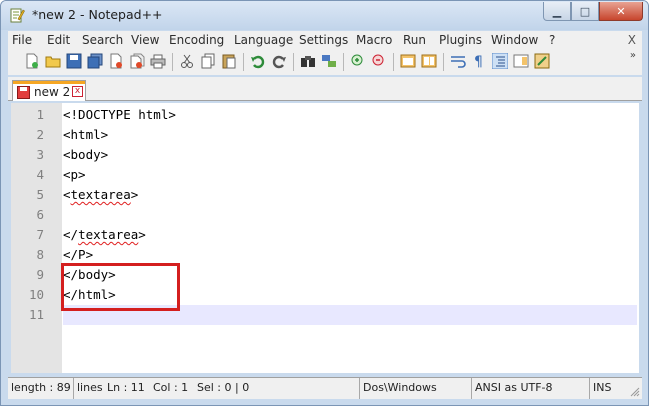 This screenshot has height=406, width=649. What do you see at coordinates (258, 61) in the screenshot?
I see `undo-icon` at bounding box center [258, 61].